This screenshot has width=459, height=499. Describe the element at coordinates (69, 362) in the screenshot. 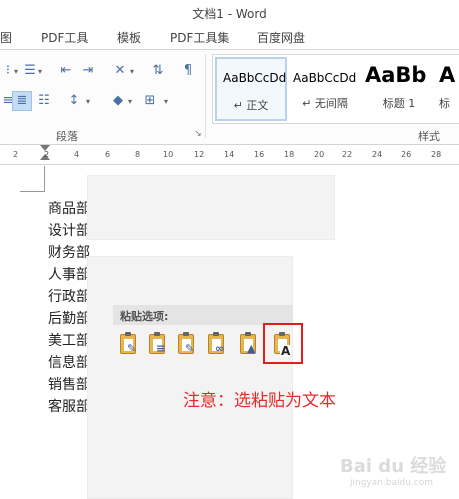

I see `document-line: 信息部` at that location.